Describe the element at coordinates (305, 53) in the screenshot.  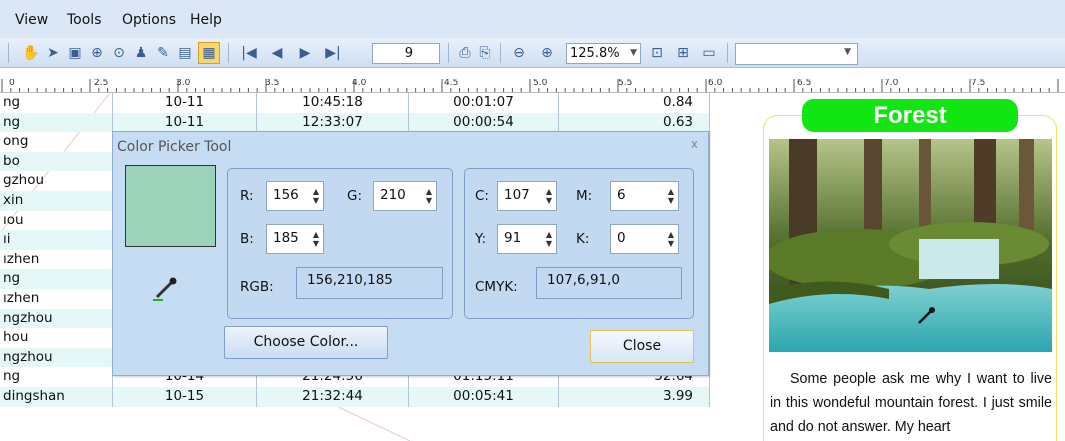
I see `next-page-icon: ▶` at that location.